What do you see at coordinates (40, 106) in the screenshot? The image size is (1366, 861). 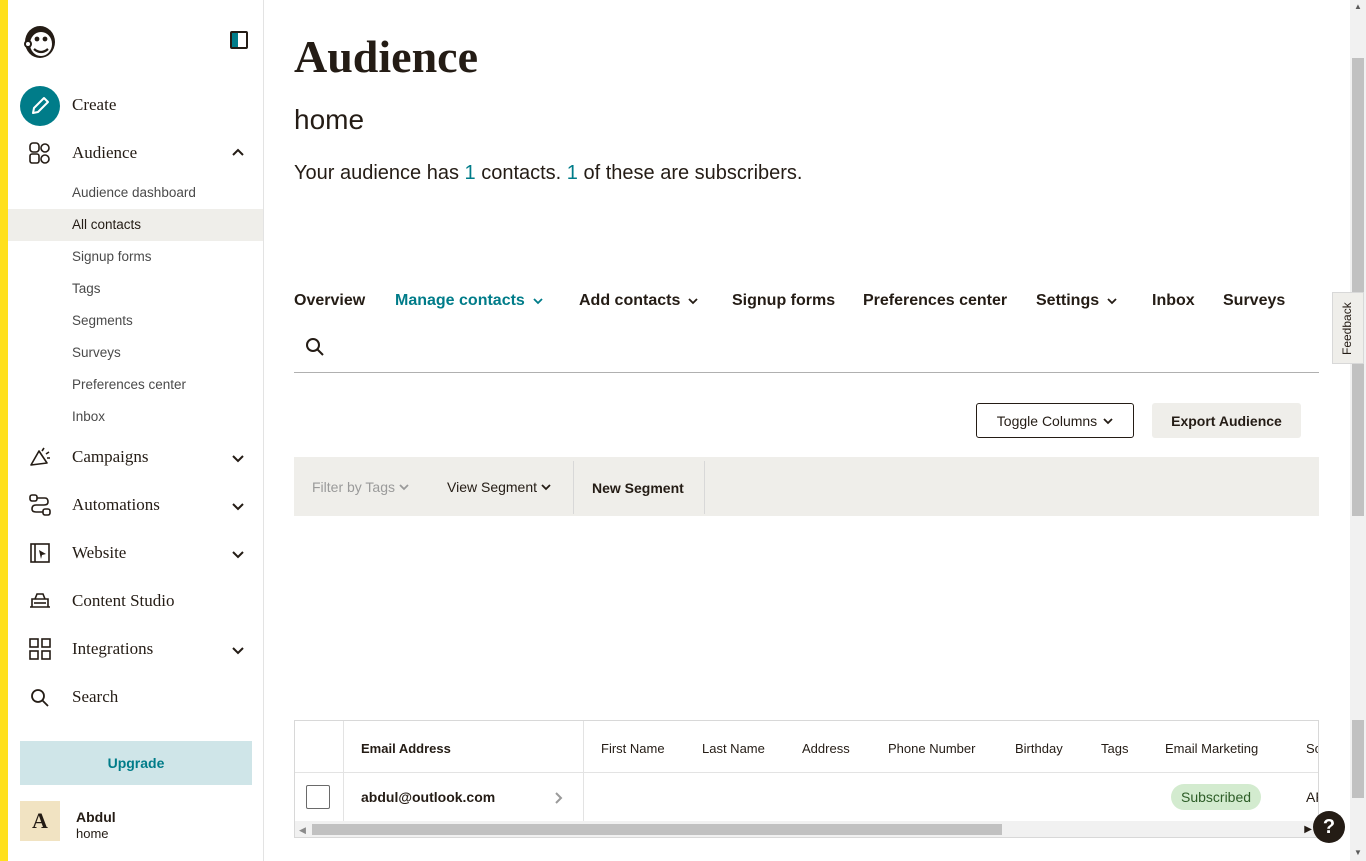 I see `create-button` at bounding box center [40, 106].